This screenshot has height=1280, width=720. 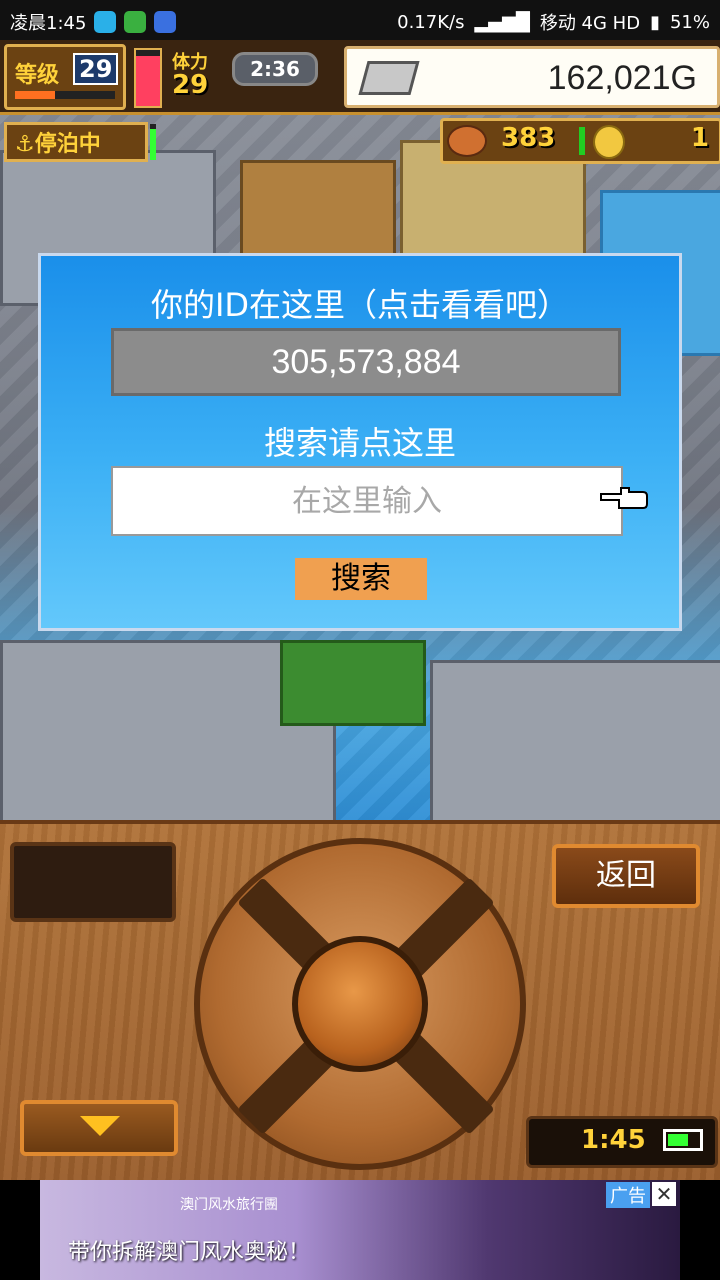 I want to click on carrier-label: 移动 4G HD, so click(x=590, y=23).